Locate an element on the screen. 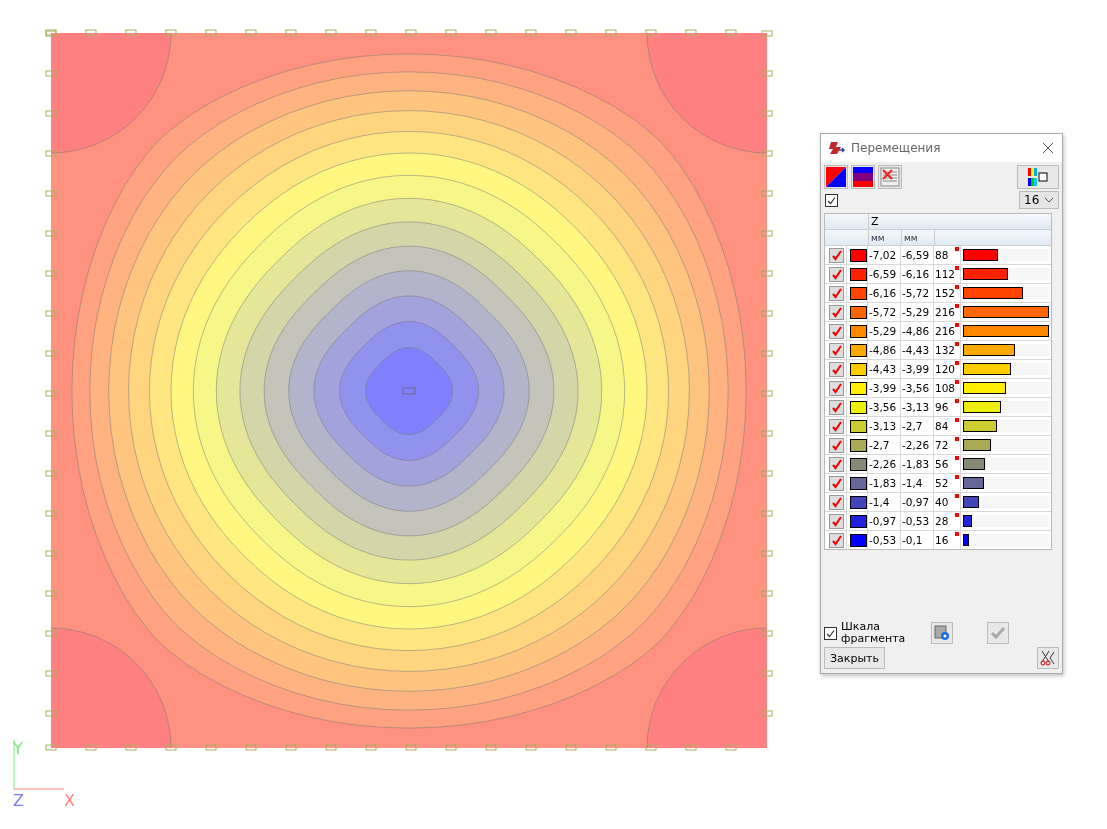  count-cell: 132 is located at coordinates (945, 350).